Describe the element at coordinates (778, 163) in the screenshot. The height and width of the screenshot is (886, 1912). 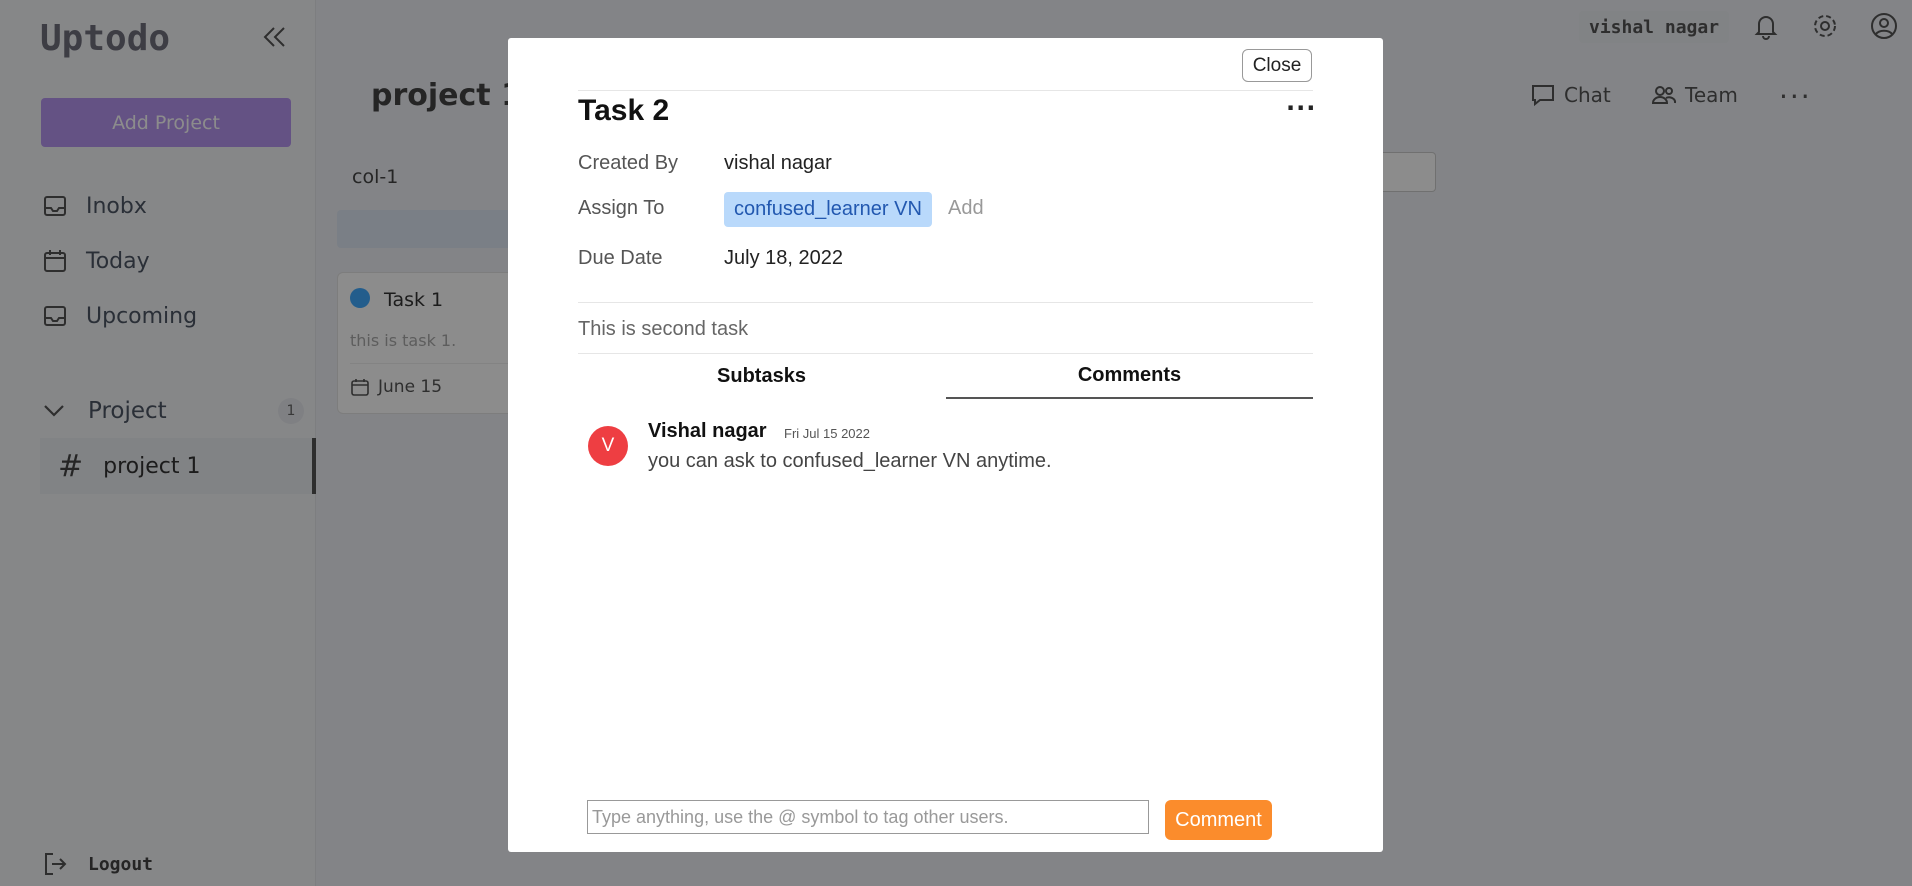
I see `created-by-value: vishal nagar` at that location.